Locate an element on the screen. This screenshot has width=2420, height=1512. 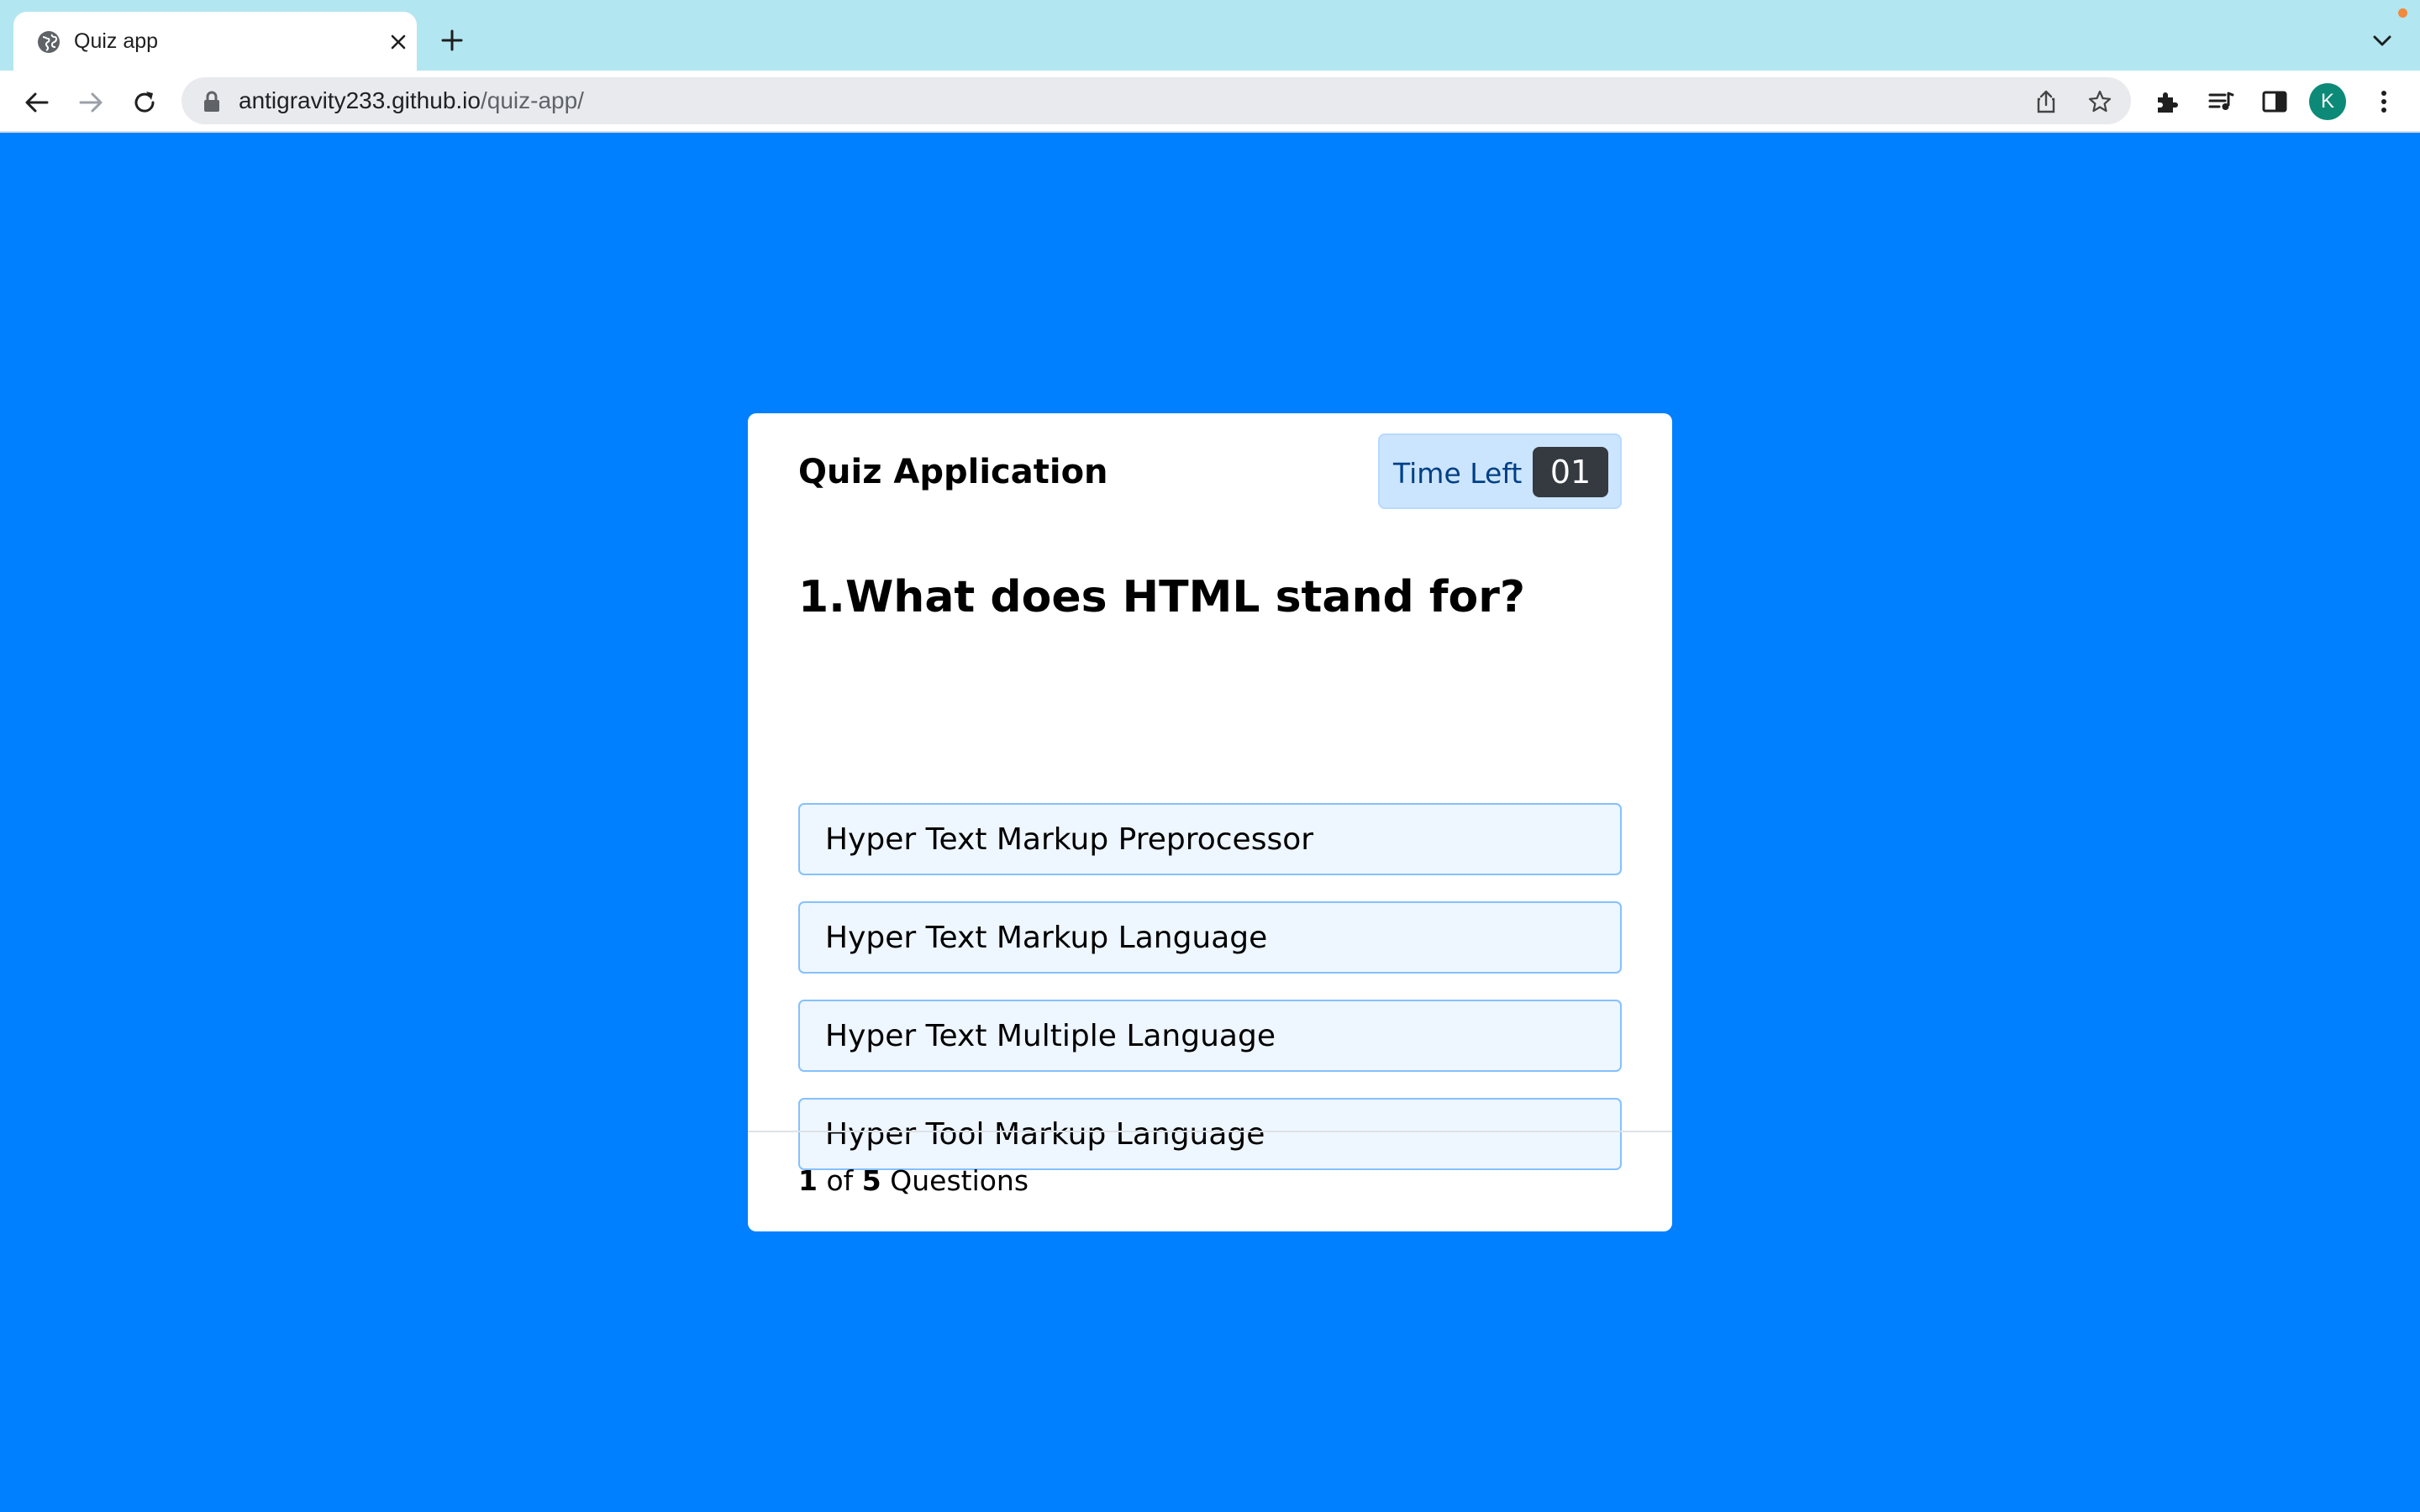
reload-icon is located at coordinates (144, 102).